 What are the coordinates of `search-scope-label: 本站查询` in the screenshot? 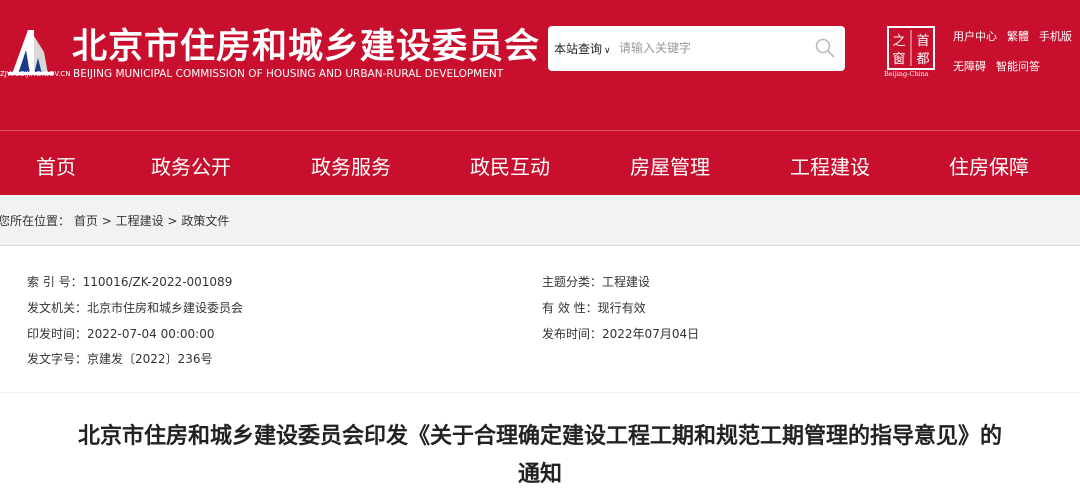 It's located at (578, 49).